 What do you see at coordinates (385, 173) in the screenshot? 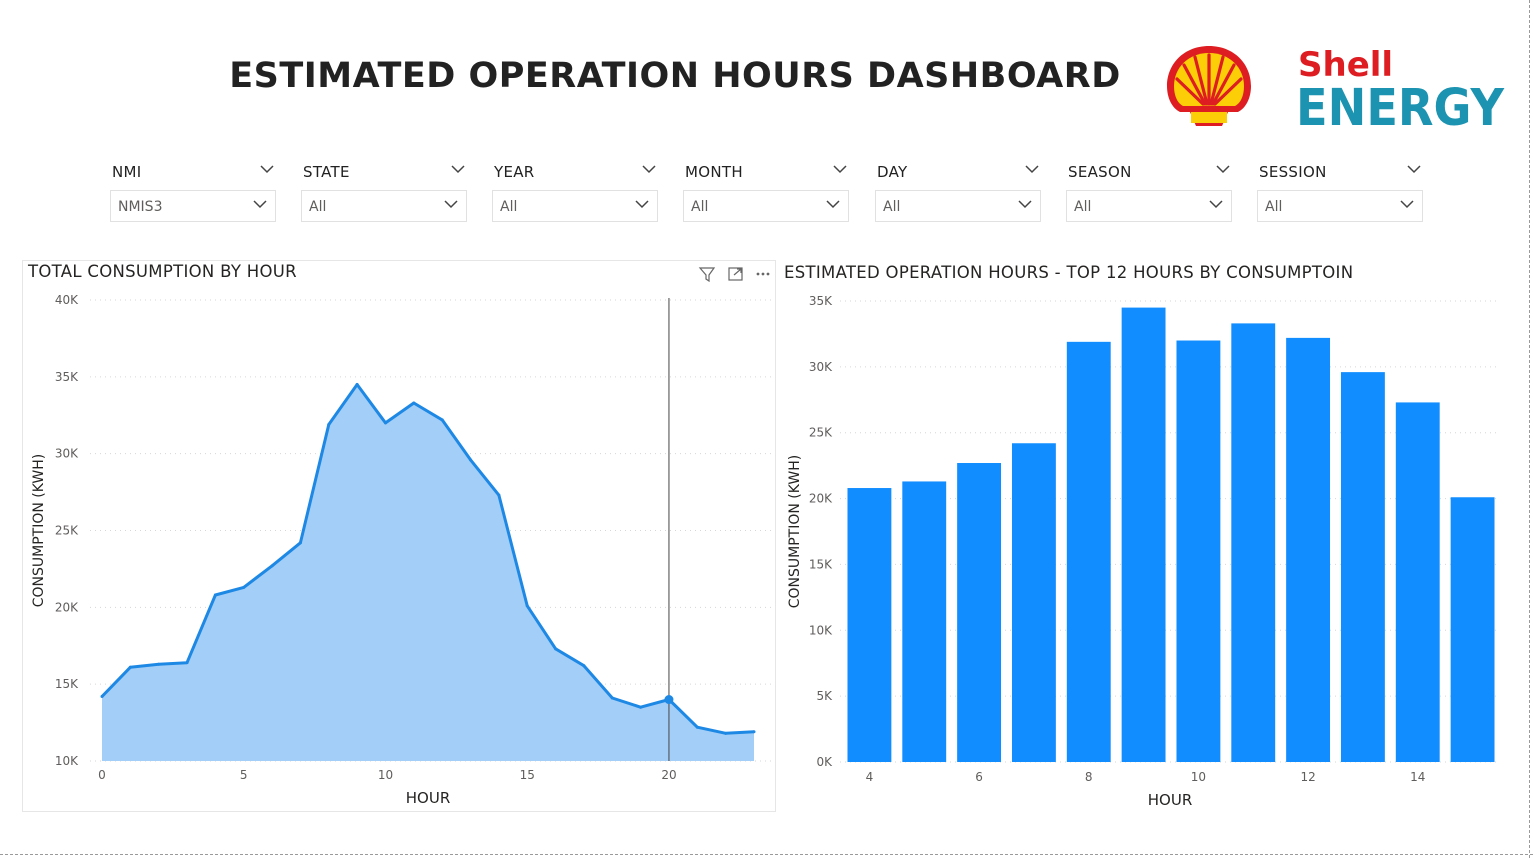
I see `slicer-header: STATE` at bounding box center [385, 173].